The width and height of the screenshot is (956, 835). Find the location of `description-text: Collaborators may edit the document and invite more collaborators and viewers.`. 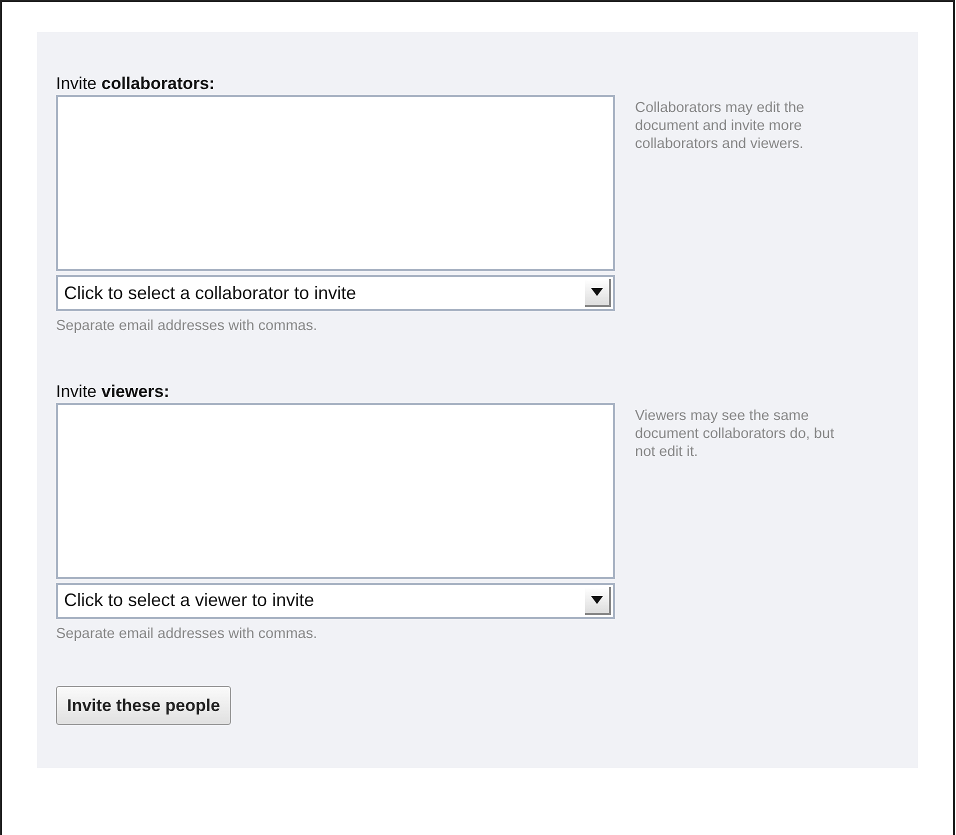

description-text: Collaborators may edit the document and invite more collaborators and viewers. is located at coordinates (720, 126).